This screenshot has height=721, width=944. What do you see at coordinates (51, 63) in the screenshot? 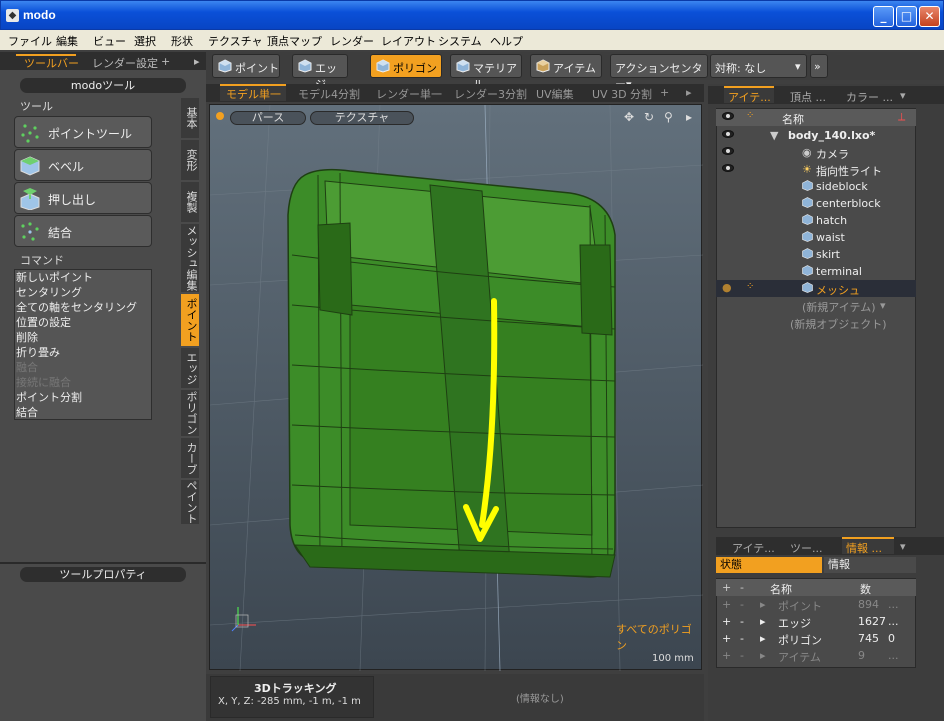
I see `tab-toolbar: ツールバー` at bounding box center [51, 63].